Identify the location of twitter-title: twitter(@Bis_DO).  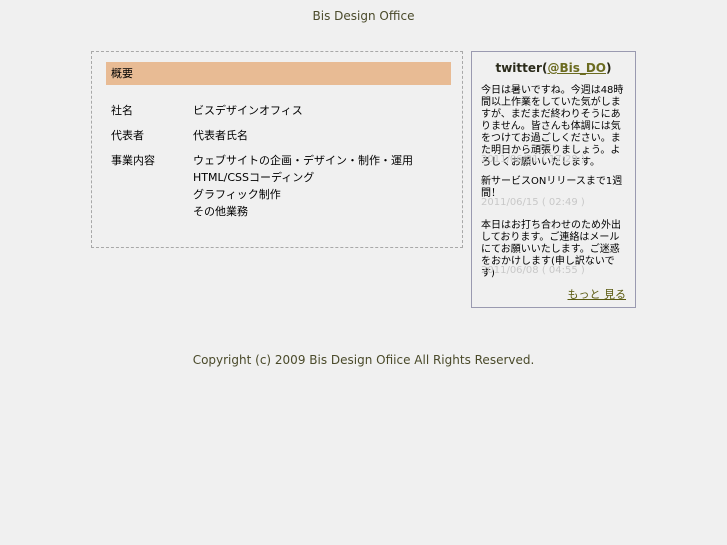
(553, 68).